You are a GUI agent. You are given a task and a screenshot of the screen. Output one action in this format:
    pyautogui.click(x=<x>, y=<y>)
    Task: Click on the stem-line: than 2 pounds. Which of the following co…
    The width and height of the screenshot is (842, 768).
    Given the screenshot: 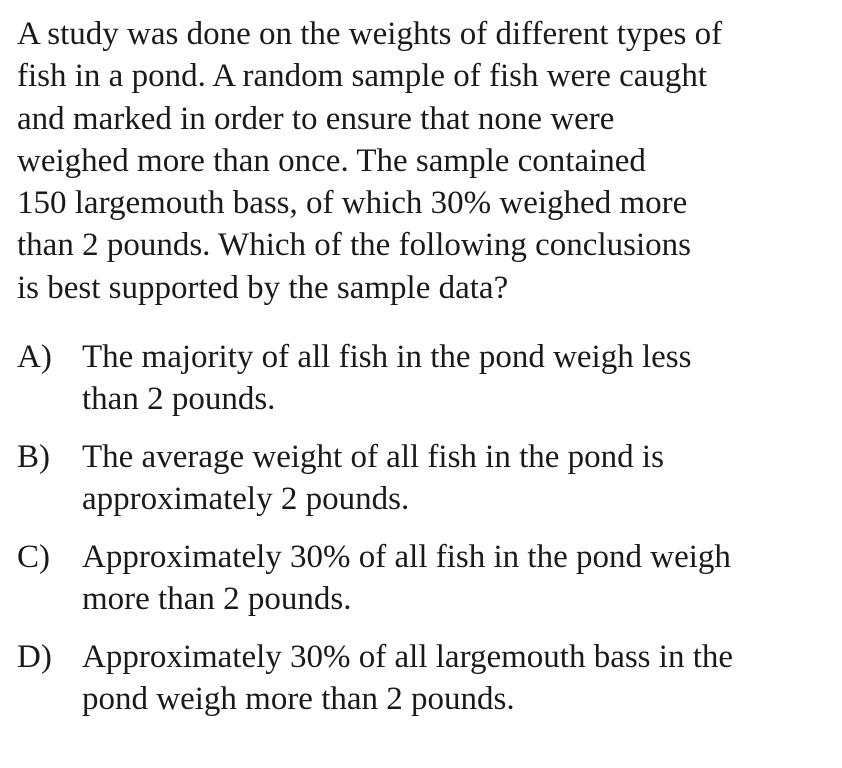 What is the action you would take?
    pyautogui.click(x=354, y=245)
    